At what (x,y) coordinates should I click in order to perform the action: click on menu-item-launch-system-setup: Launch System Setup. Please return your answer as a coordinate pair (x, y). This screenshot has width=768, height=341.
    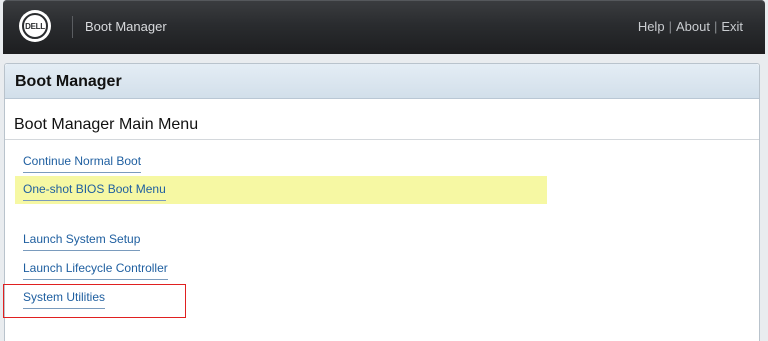
    Looking at the image, I should click on (115, 240).